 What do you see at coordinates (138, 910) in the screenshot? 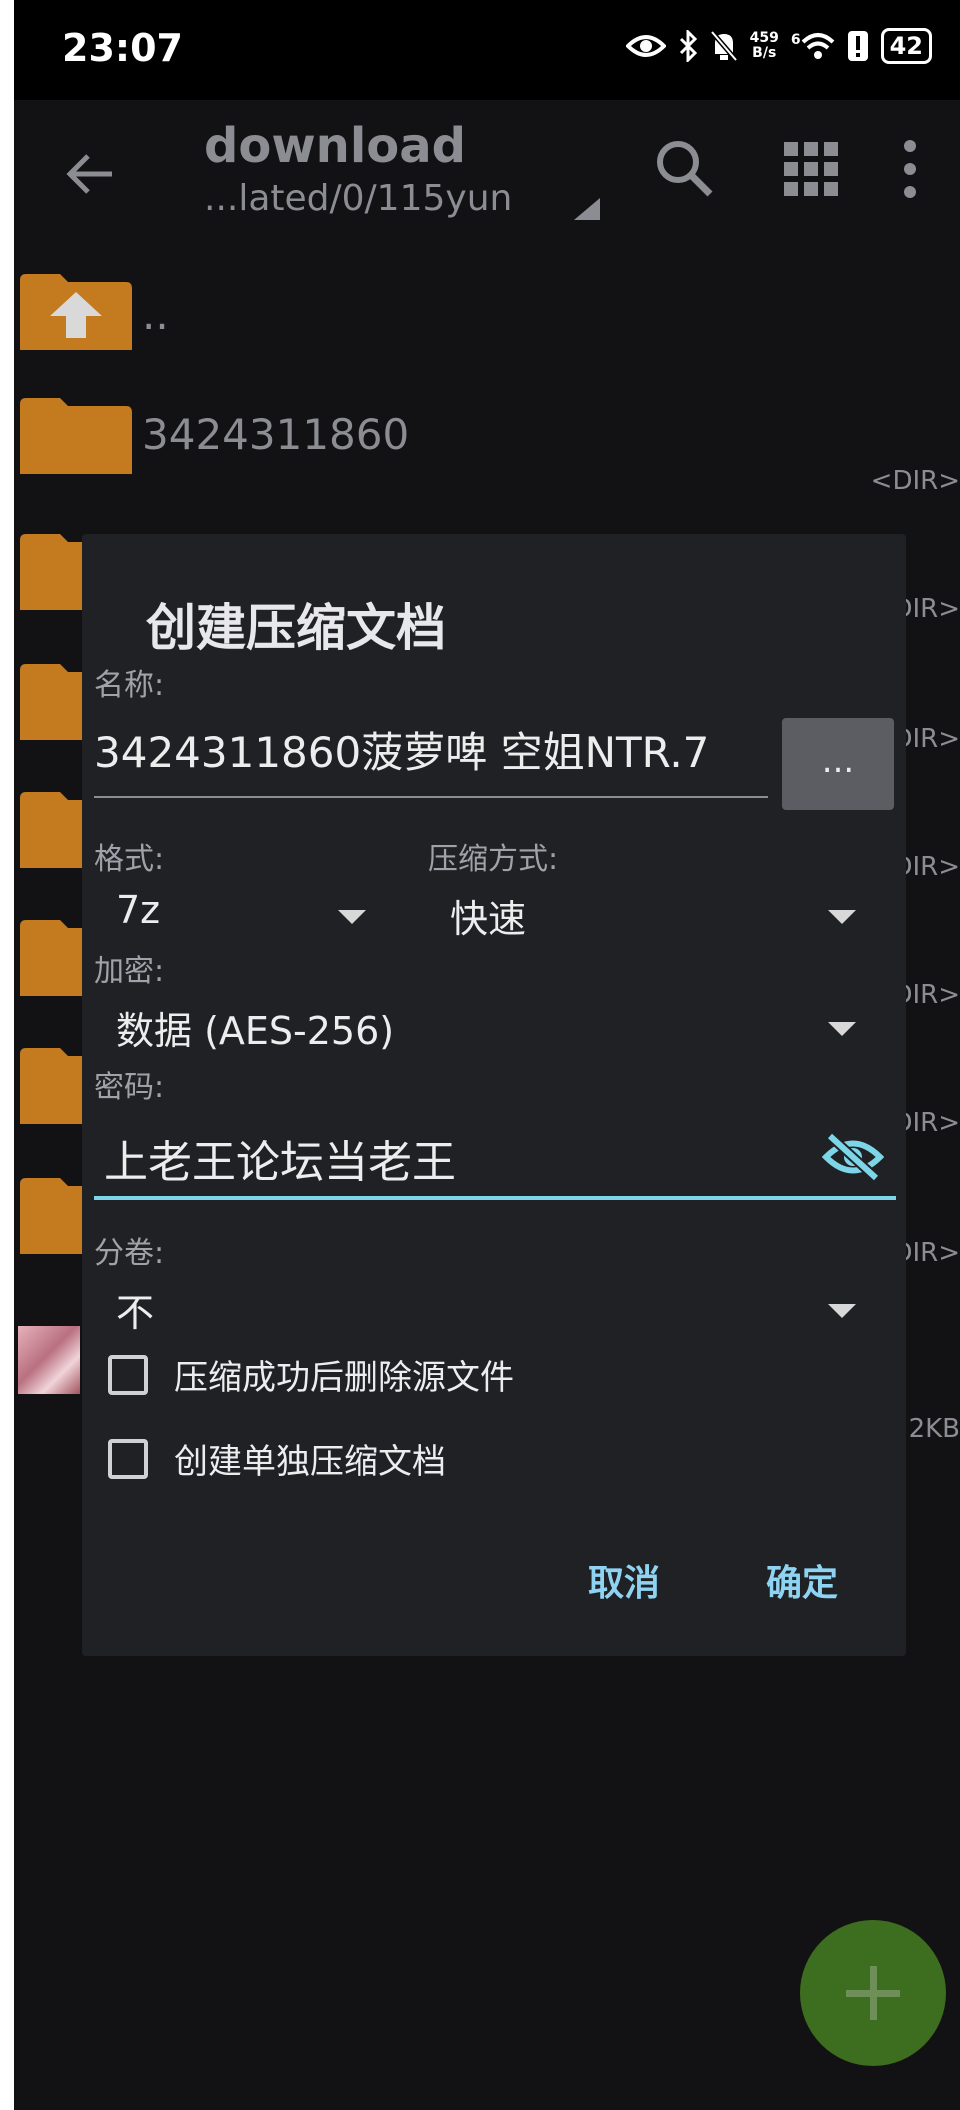
I see `format-value: 7z` at bounding box center [138, 910].